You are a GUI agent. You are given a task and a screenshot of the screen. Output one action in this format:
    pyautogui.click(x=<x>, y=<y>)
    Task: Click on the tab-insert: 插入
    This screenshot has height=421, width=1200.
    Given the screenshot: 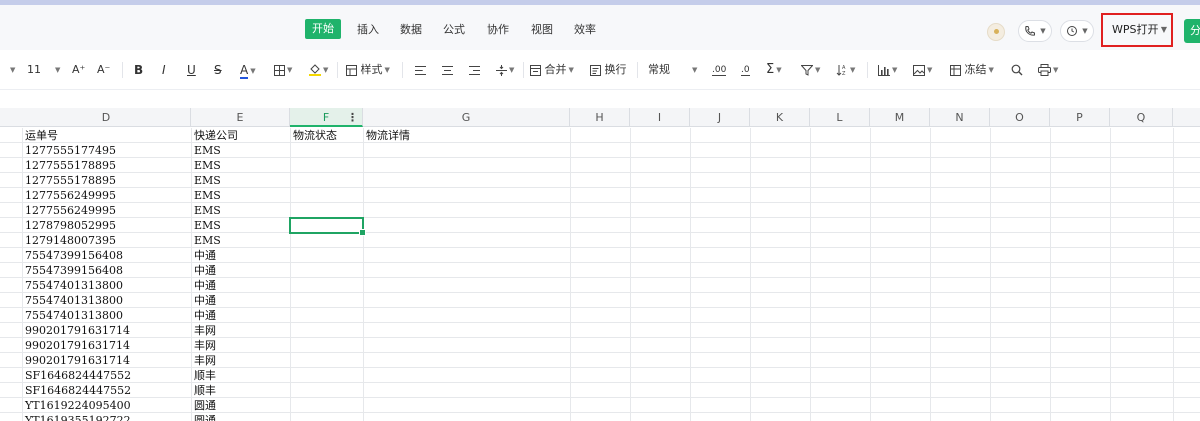 What is the action you would take?
    pyautogui.click(x=368, y=30)
    